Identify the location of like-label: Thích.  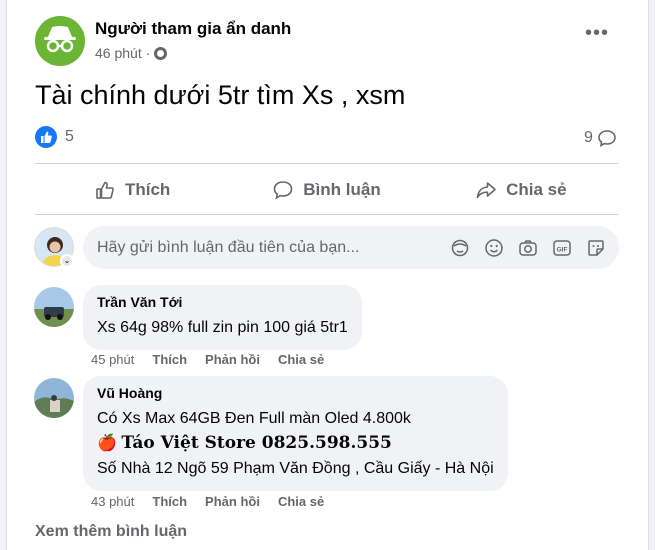
(147, 189).